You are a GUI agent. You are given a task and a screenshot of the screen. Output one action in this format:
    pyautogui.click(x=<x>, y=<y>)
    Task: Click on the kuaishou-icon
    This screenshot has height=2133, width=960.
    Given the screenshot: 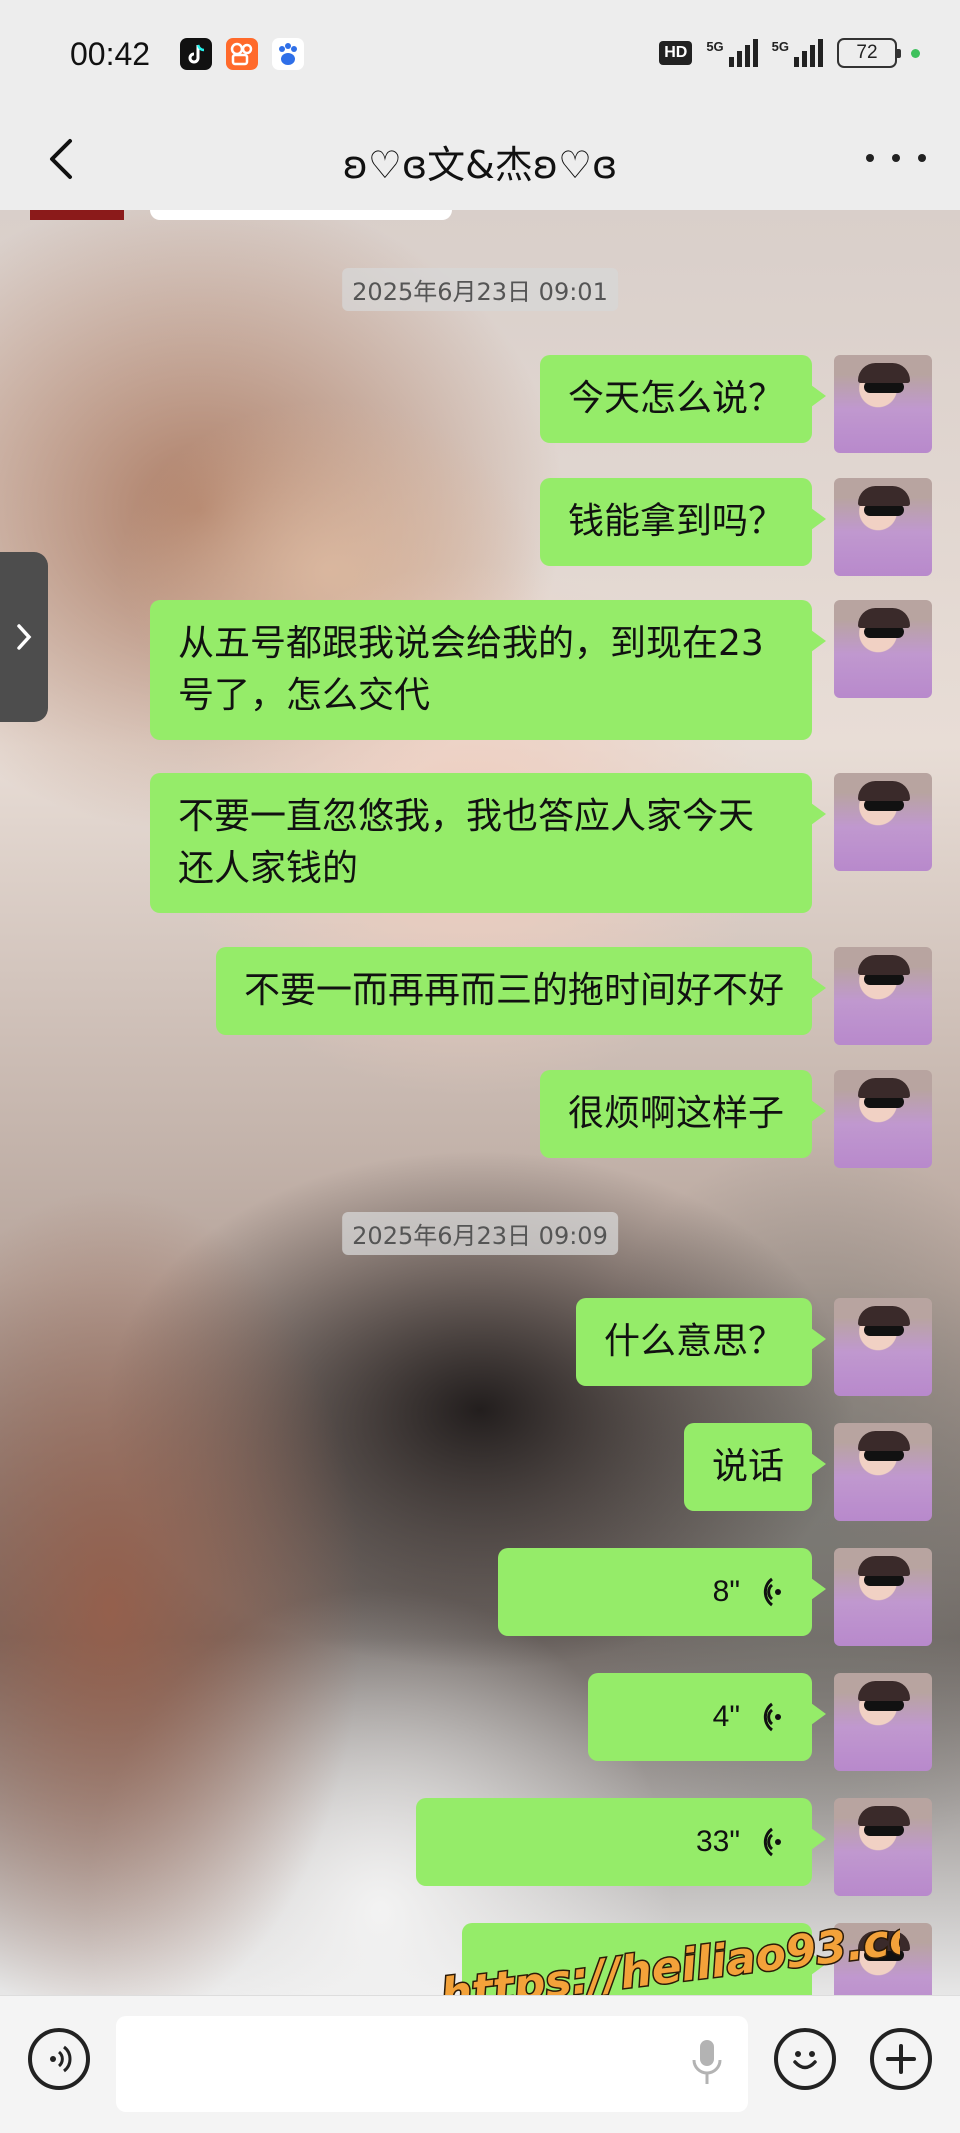 What is the action you would take?
    pyautogui.click(x=242, y=54)
    